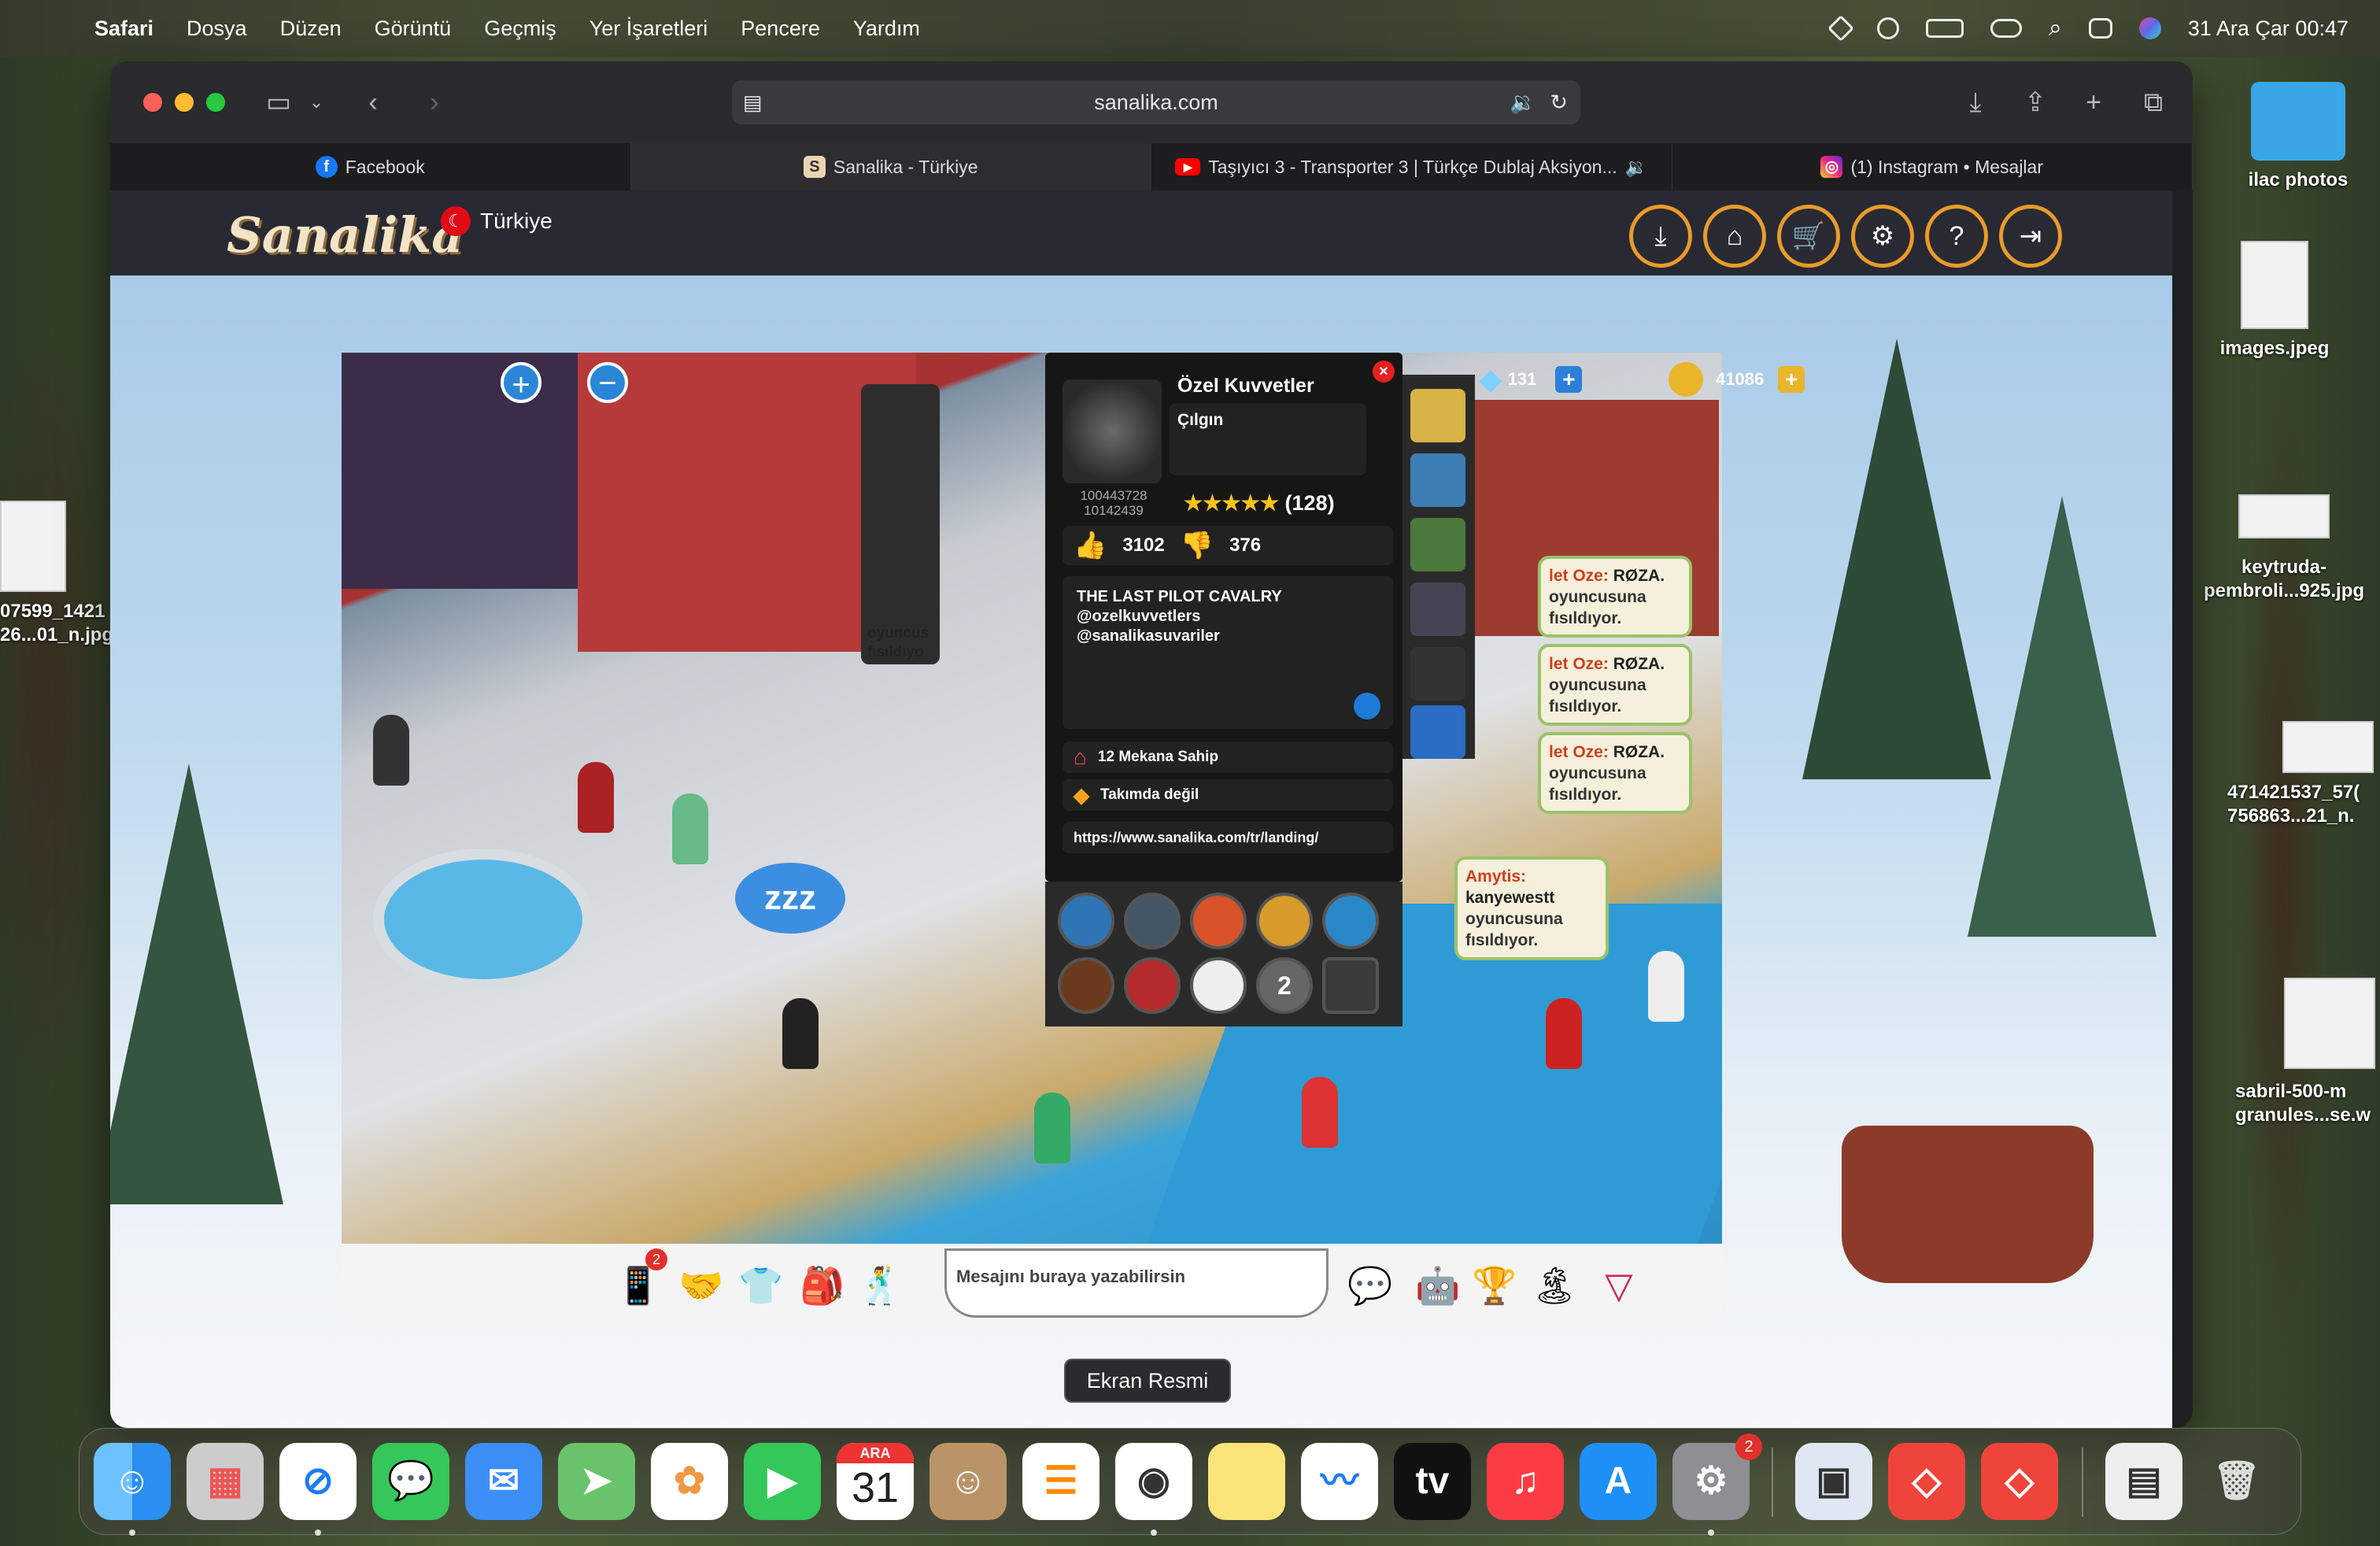 This screenshot has height=1546, width=2380. I want to click on zoom-window-button, so click(216, 103).